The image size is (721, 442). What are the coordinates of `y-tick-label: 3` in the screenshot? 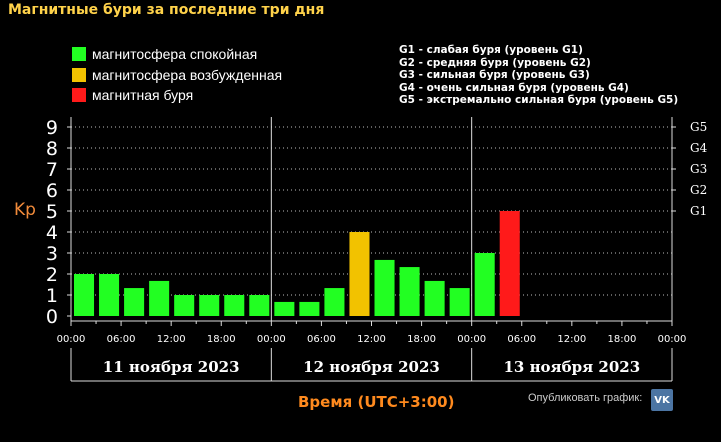 It's located at (52, 254).